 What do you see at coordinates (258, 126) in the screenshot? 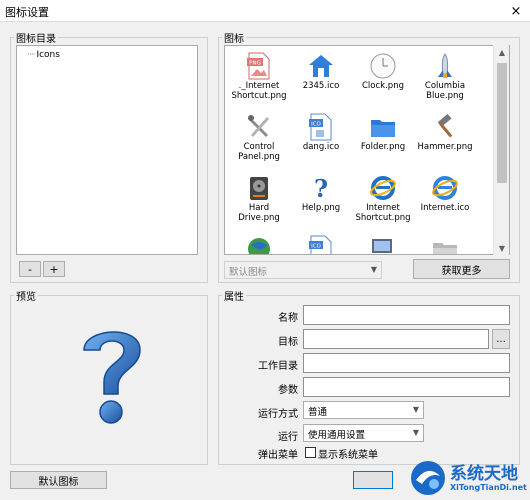
I see `tools-icon` at bounding box center [258, 126].